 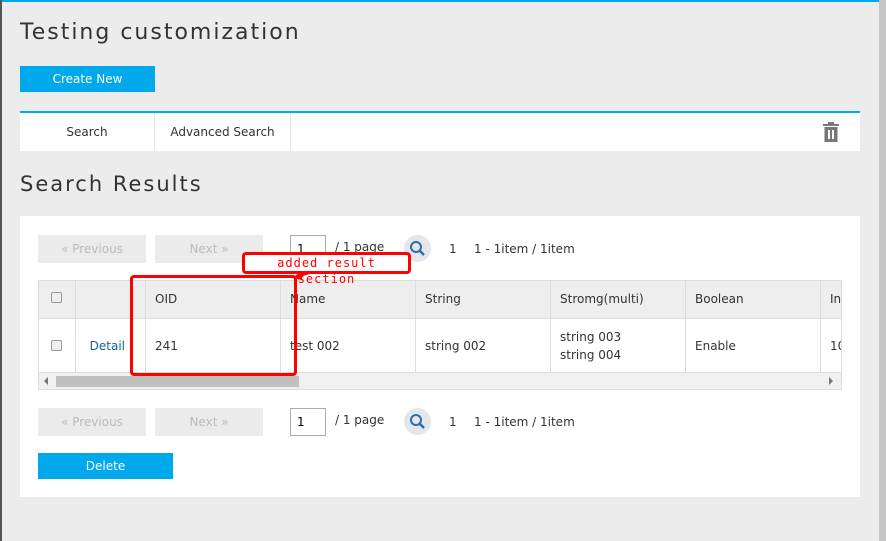 What do you see at coordinates (160, 32) in the screenshot?
I see `page-title: Testing customization` at bounding box center [160, 32].